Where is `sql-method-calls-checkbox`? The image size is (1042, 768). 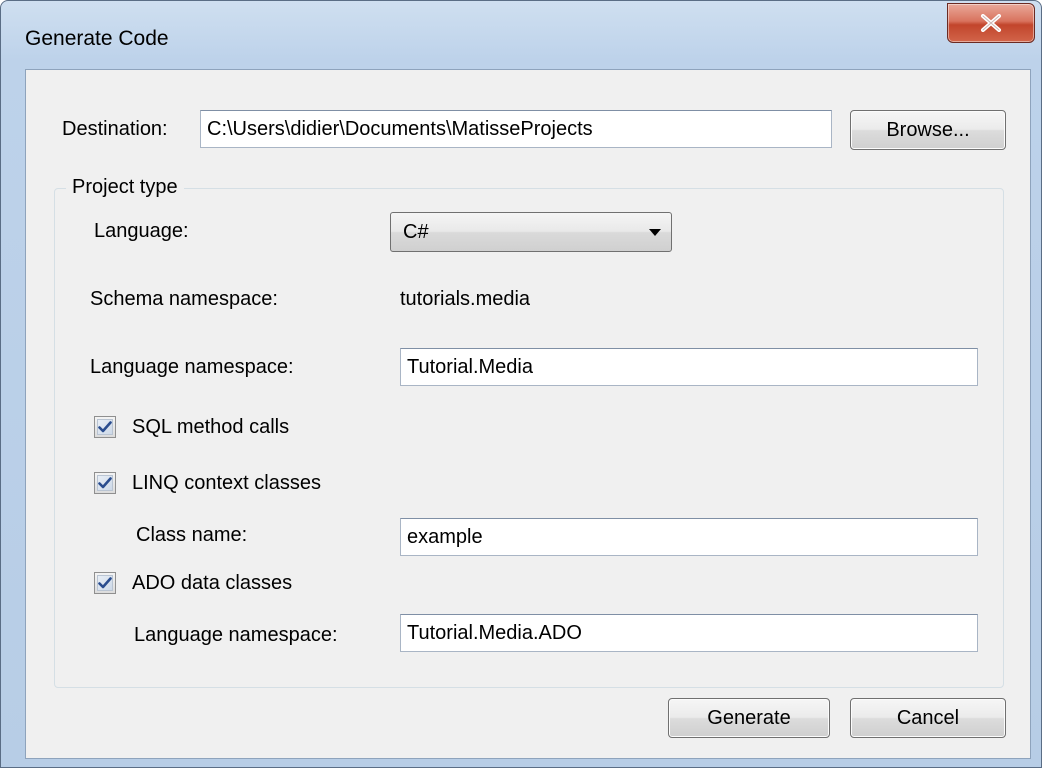 sql-method-calls-checkbox is located at coordinates (105, 427).